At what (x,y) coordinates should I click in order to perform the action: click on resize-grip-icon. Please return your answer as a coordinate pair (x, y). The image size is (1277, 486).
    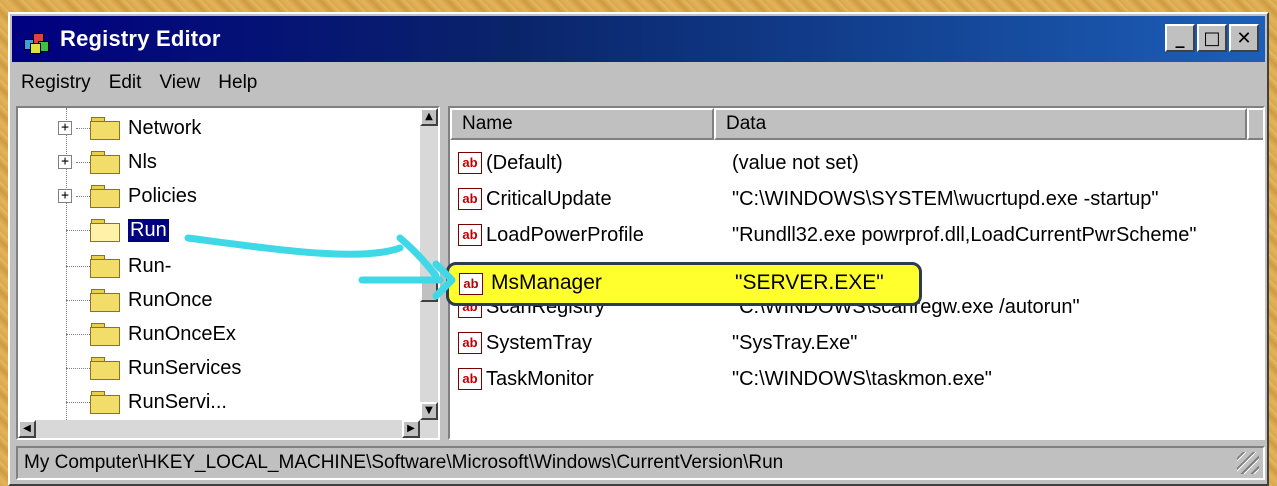
    Looking at the image, I should click on (1248, 463).